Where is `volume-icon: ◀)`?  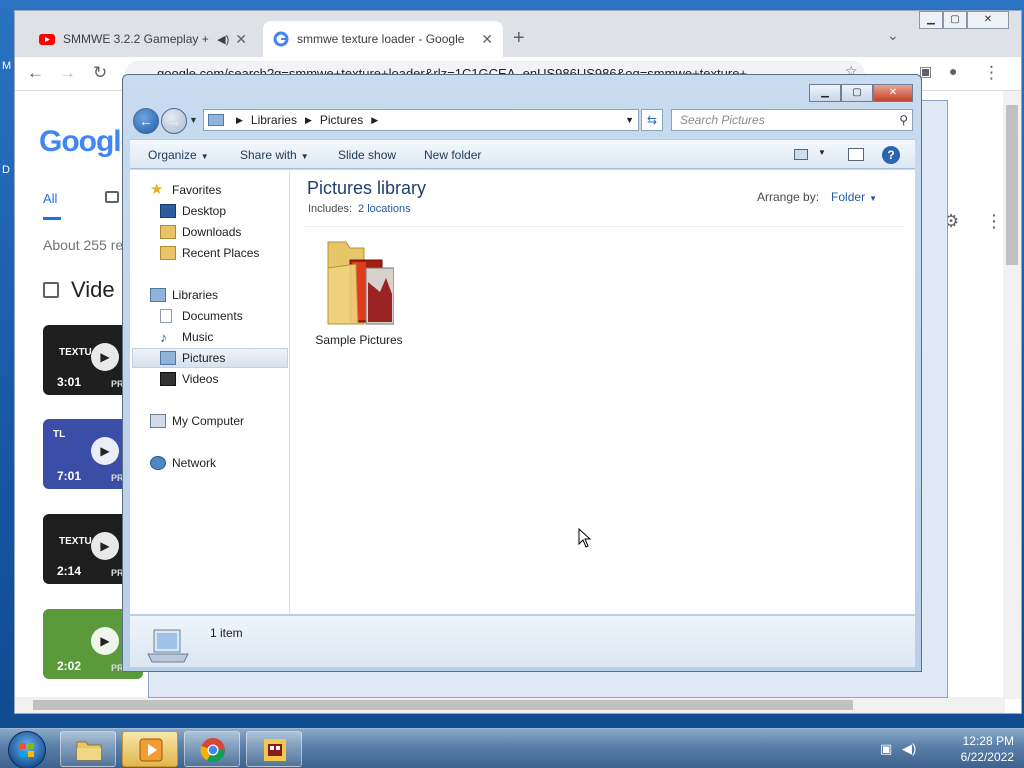 volume-icon: ◀) is located at coordinates (909, 749).